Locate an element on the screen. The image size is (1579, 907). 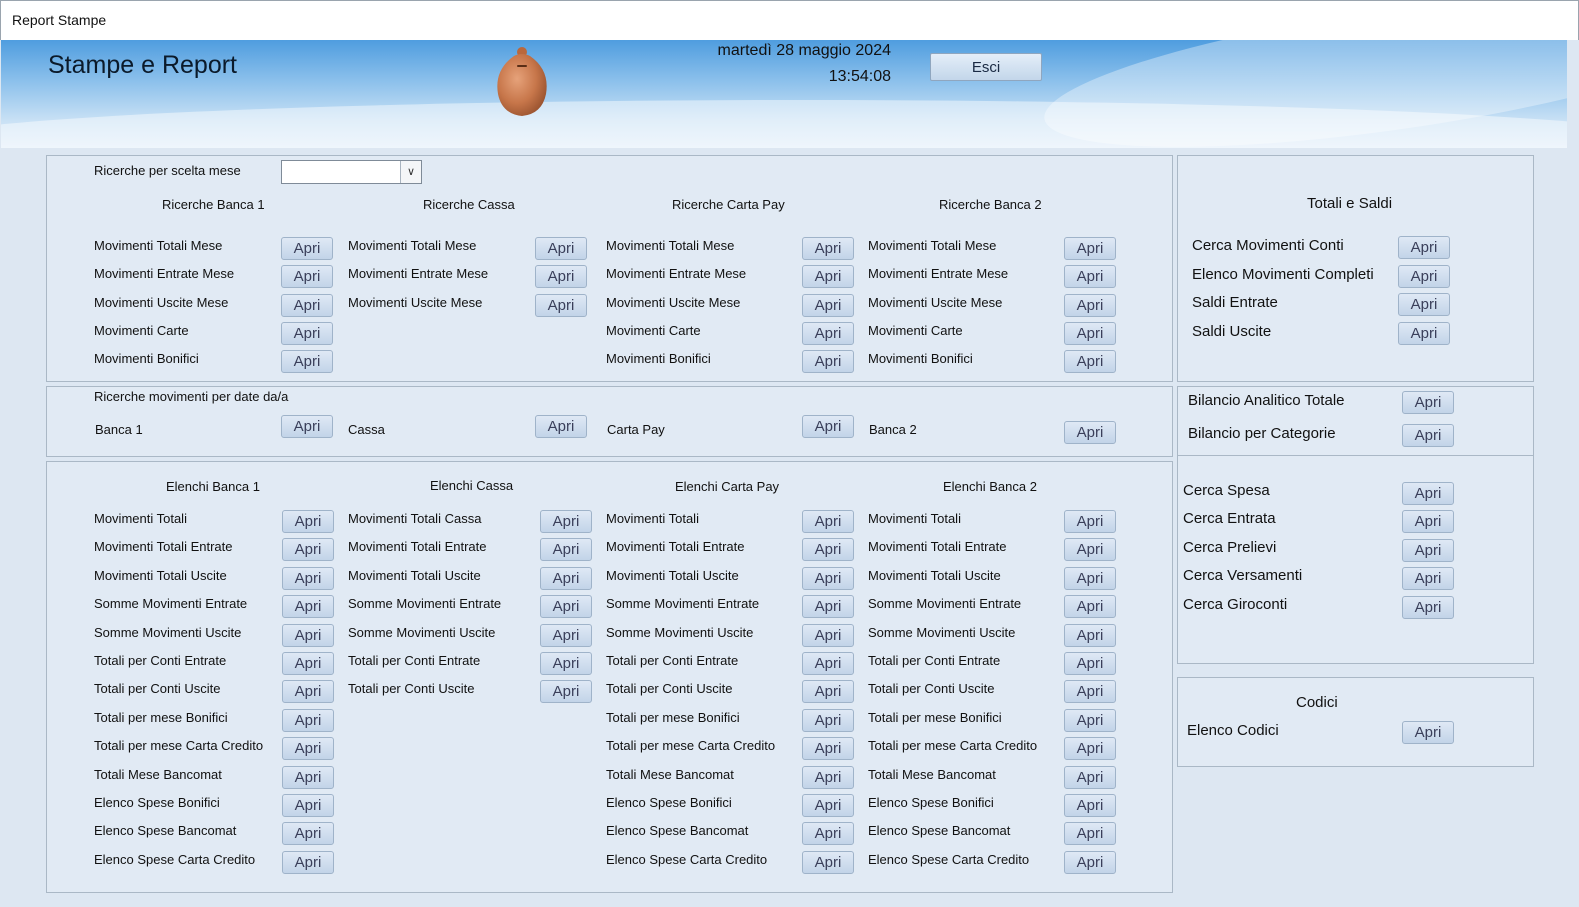
list-banca2-elenco-spese-carta-credito-open-button: Apri is located at coordinates (1090, 862).